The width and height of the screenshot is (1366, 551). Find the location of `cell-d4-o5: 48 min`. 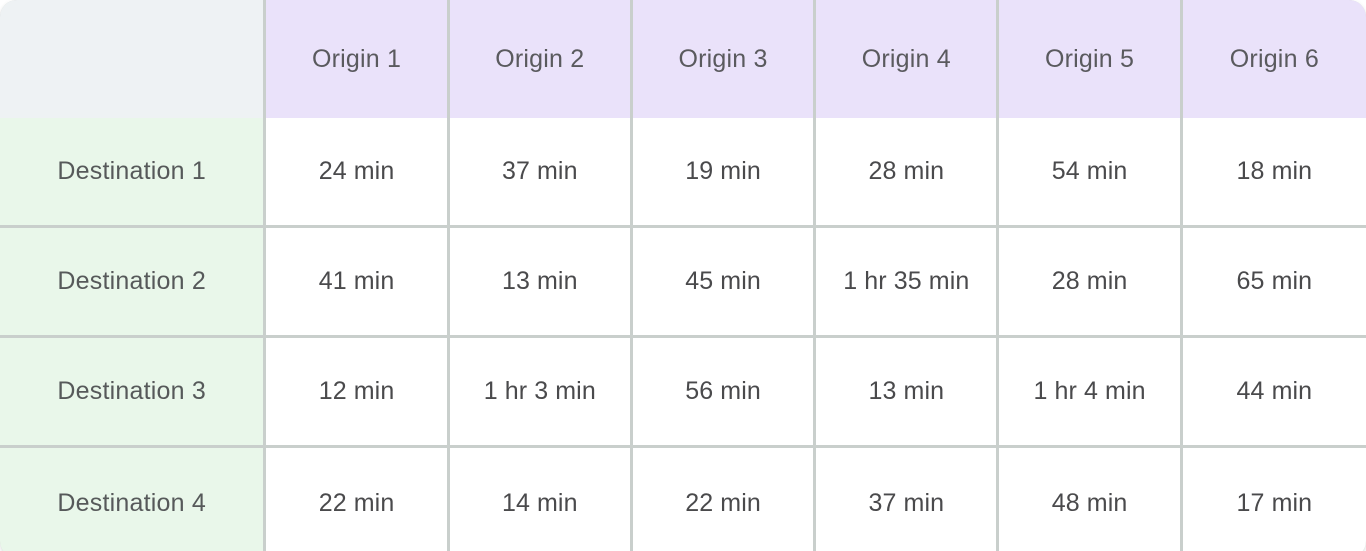

cell-d4-o5: 48 min is located at coordinates (1091, 499).